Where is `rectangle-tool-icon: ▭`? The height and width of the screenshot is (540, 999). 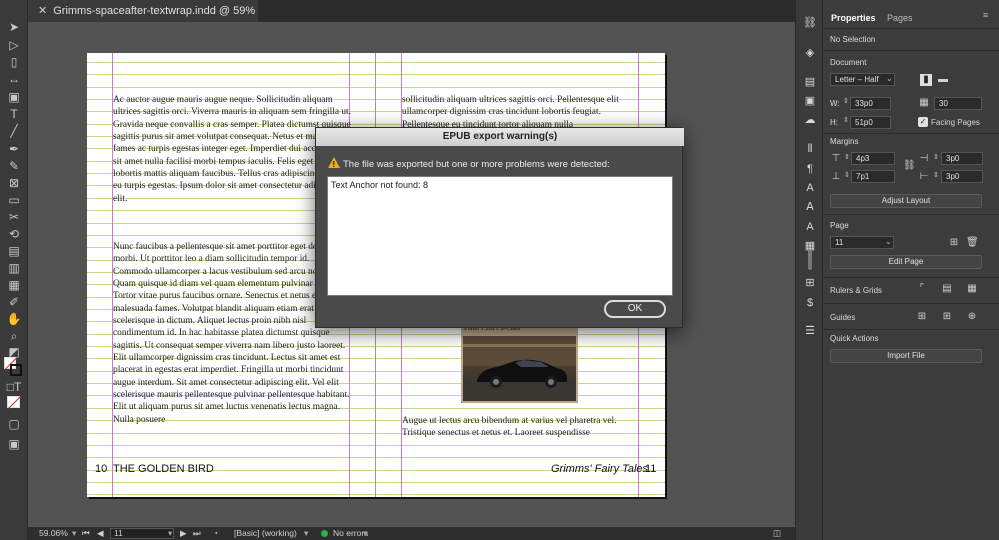 rectangle-tool-icon: ▭ is located at coordinates (14, 200).